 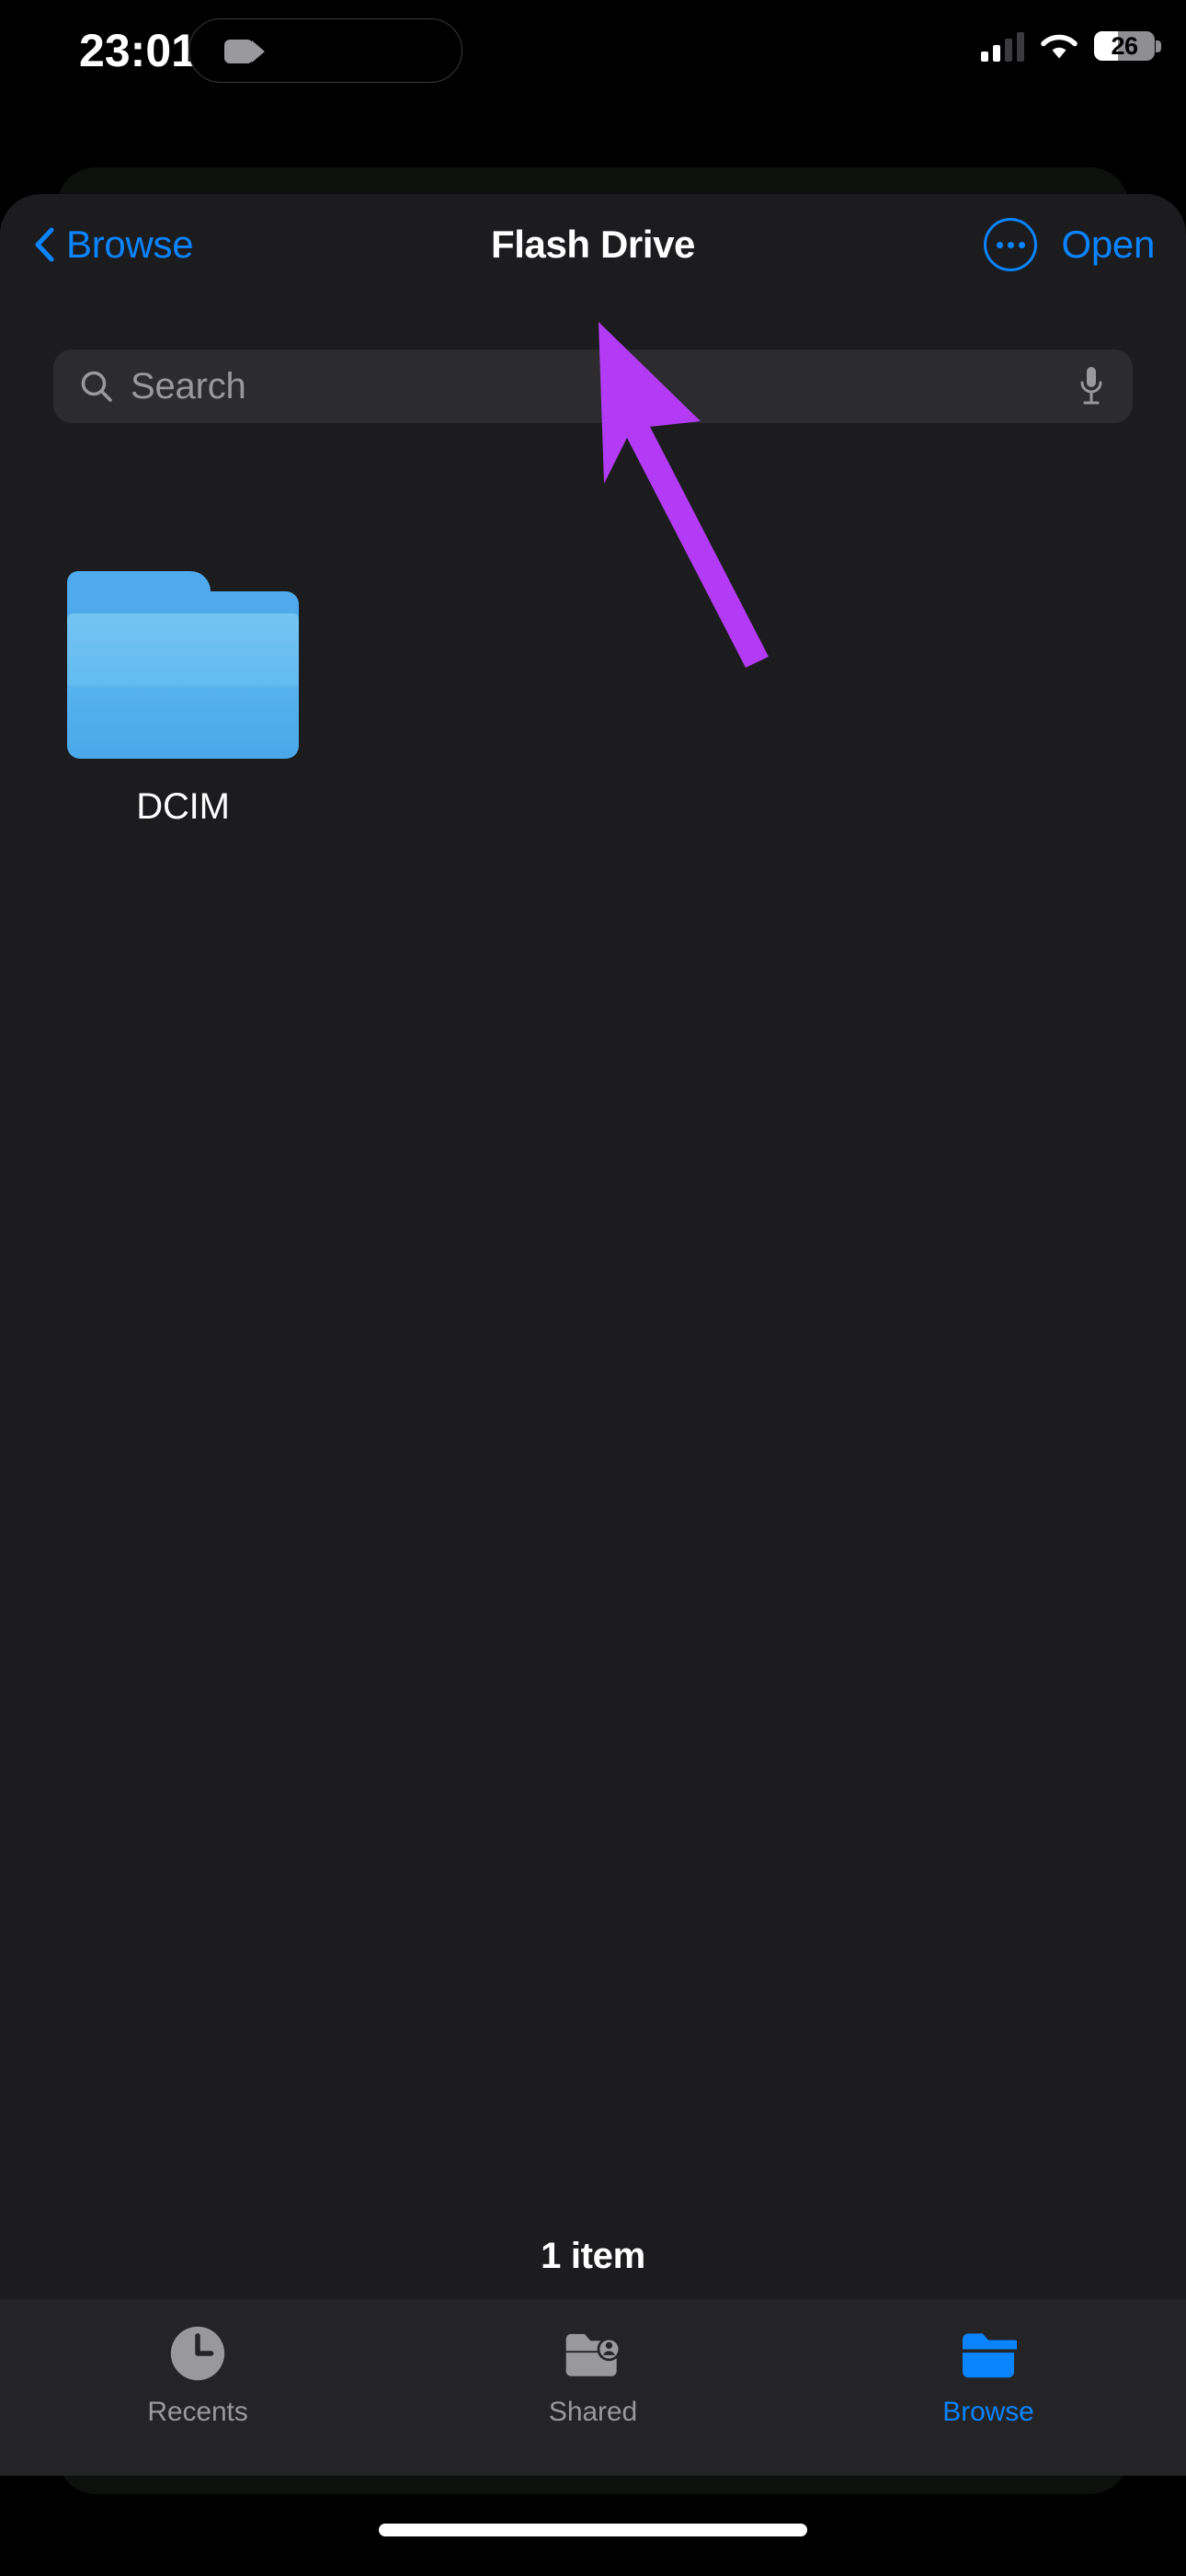 What do you see at coordinates (593, 2530) in the screenshot?
I see `home-indicator` at bounding box center [593, 2530].